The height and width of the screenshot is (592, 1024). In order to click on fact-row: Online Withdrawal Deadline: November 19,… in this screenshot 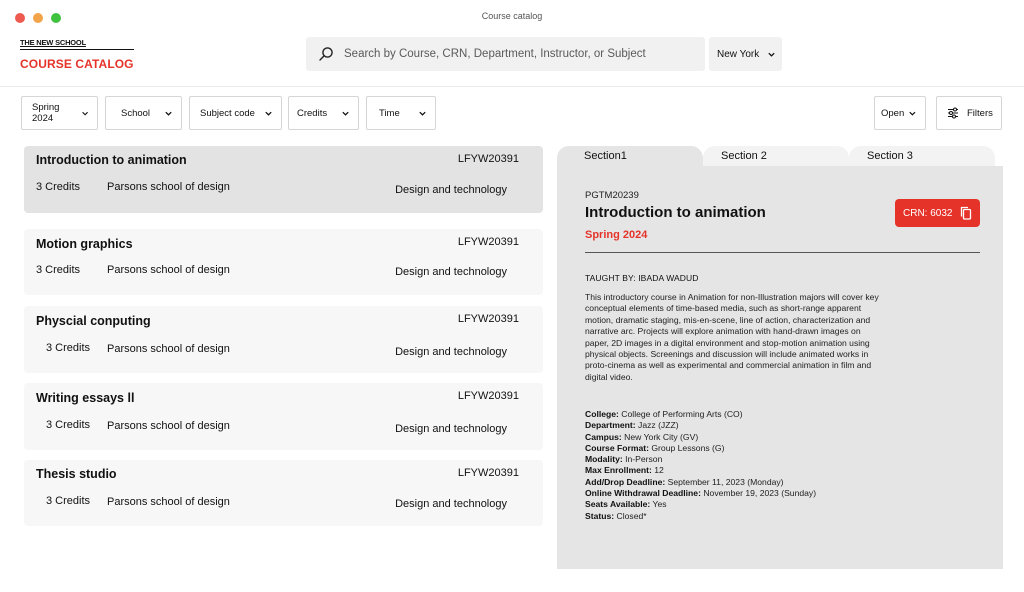, I will do `click(780, 493)`.